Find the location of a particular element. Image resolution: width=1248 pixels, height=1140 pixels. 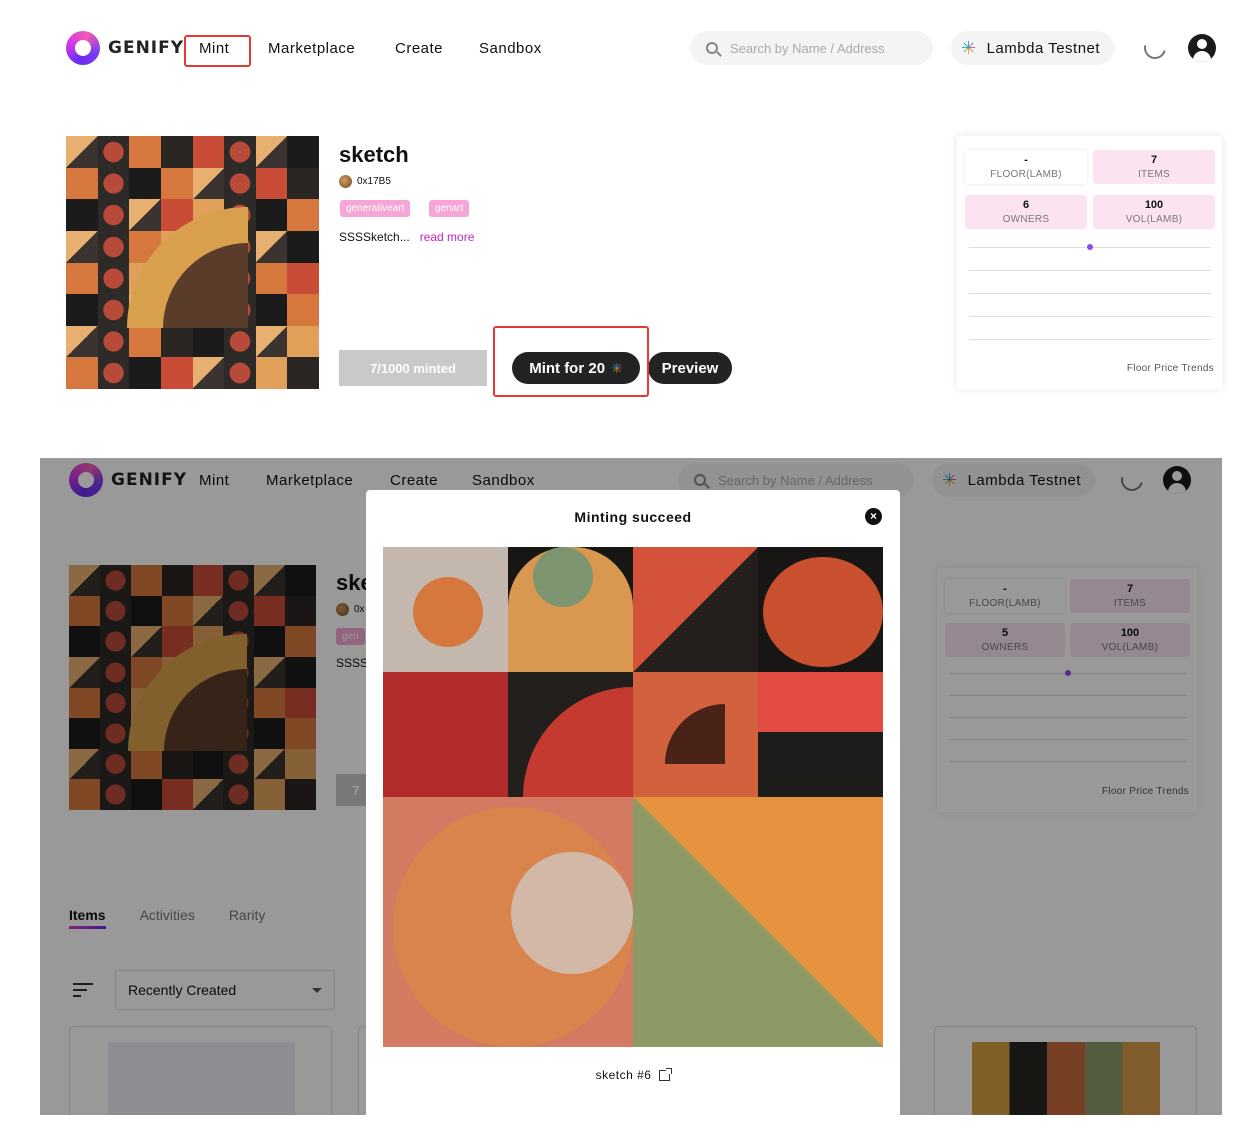

logo-icon is located at coordinates (83, 48).